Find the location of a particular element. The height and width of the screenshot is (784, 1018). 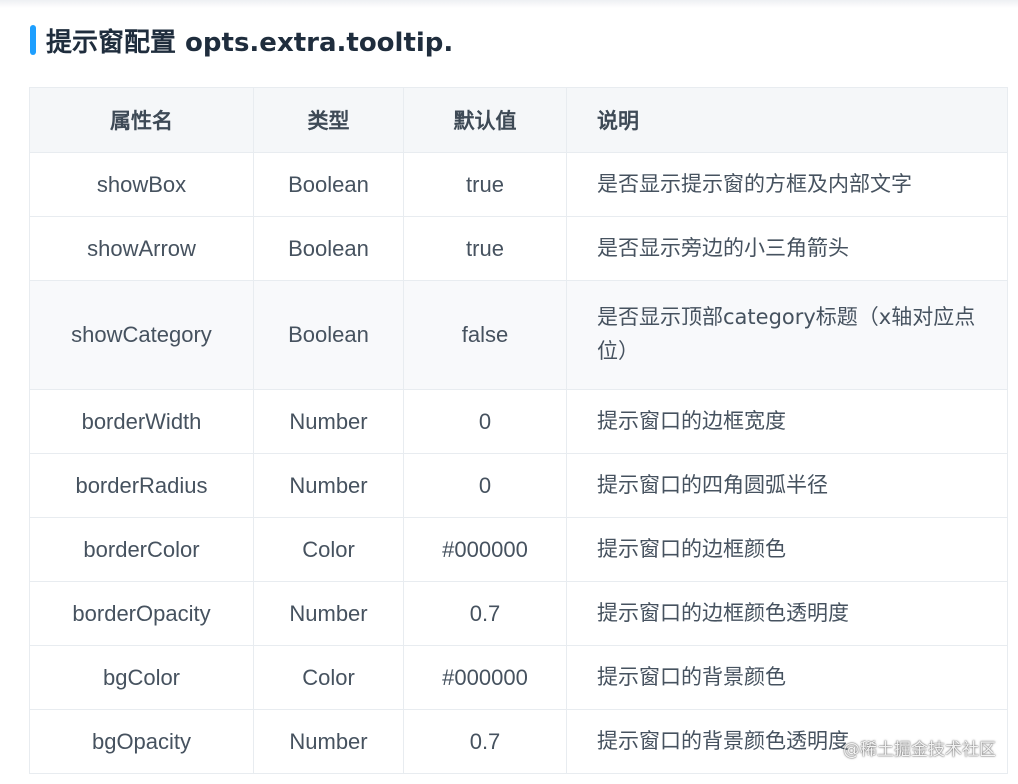

cell-description: 是否显示旁边的小三角箭头 is located at coordinates (787, 248).